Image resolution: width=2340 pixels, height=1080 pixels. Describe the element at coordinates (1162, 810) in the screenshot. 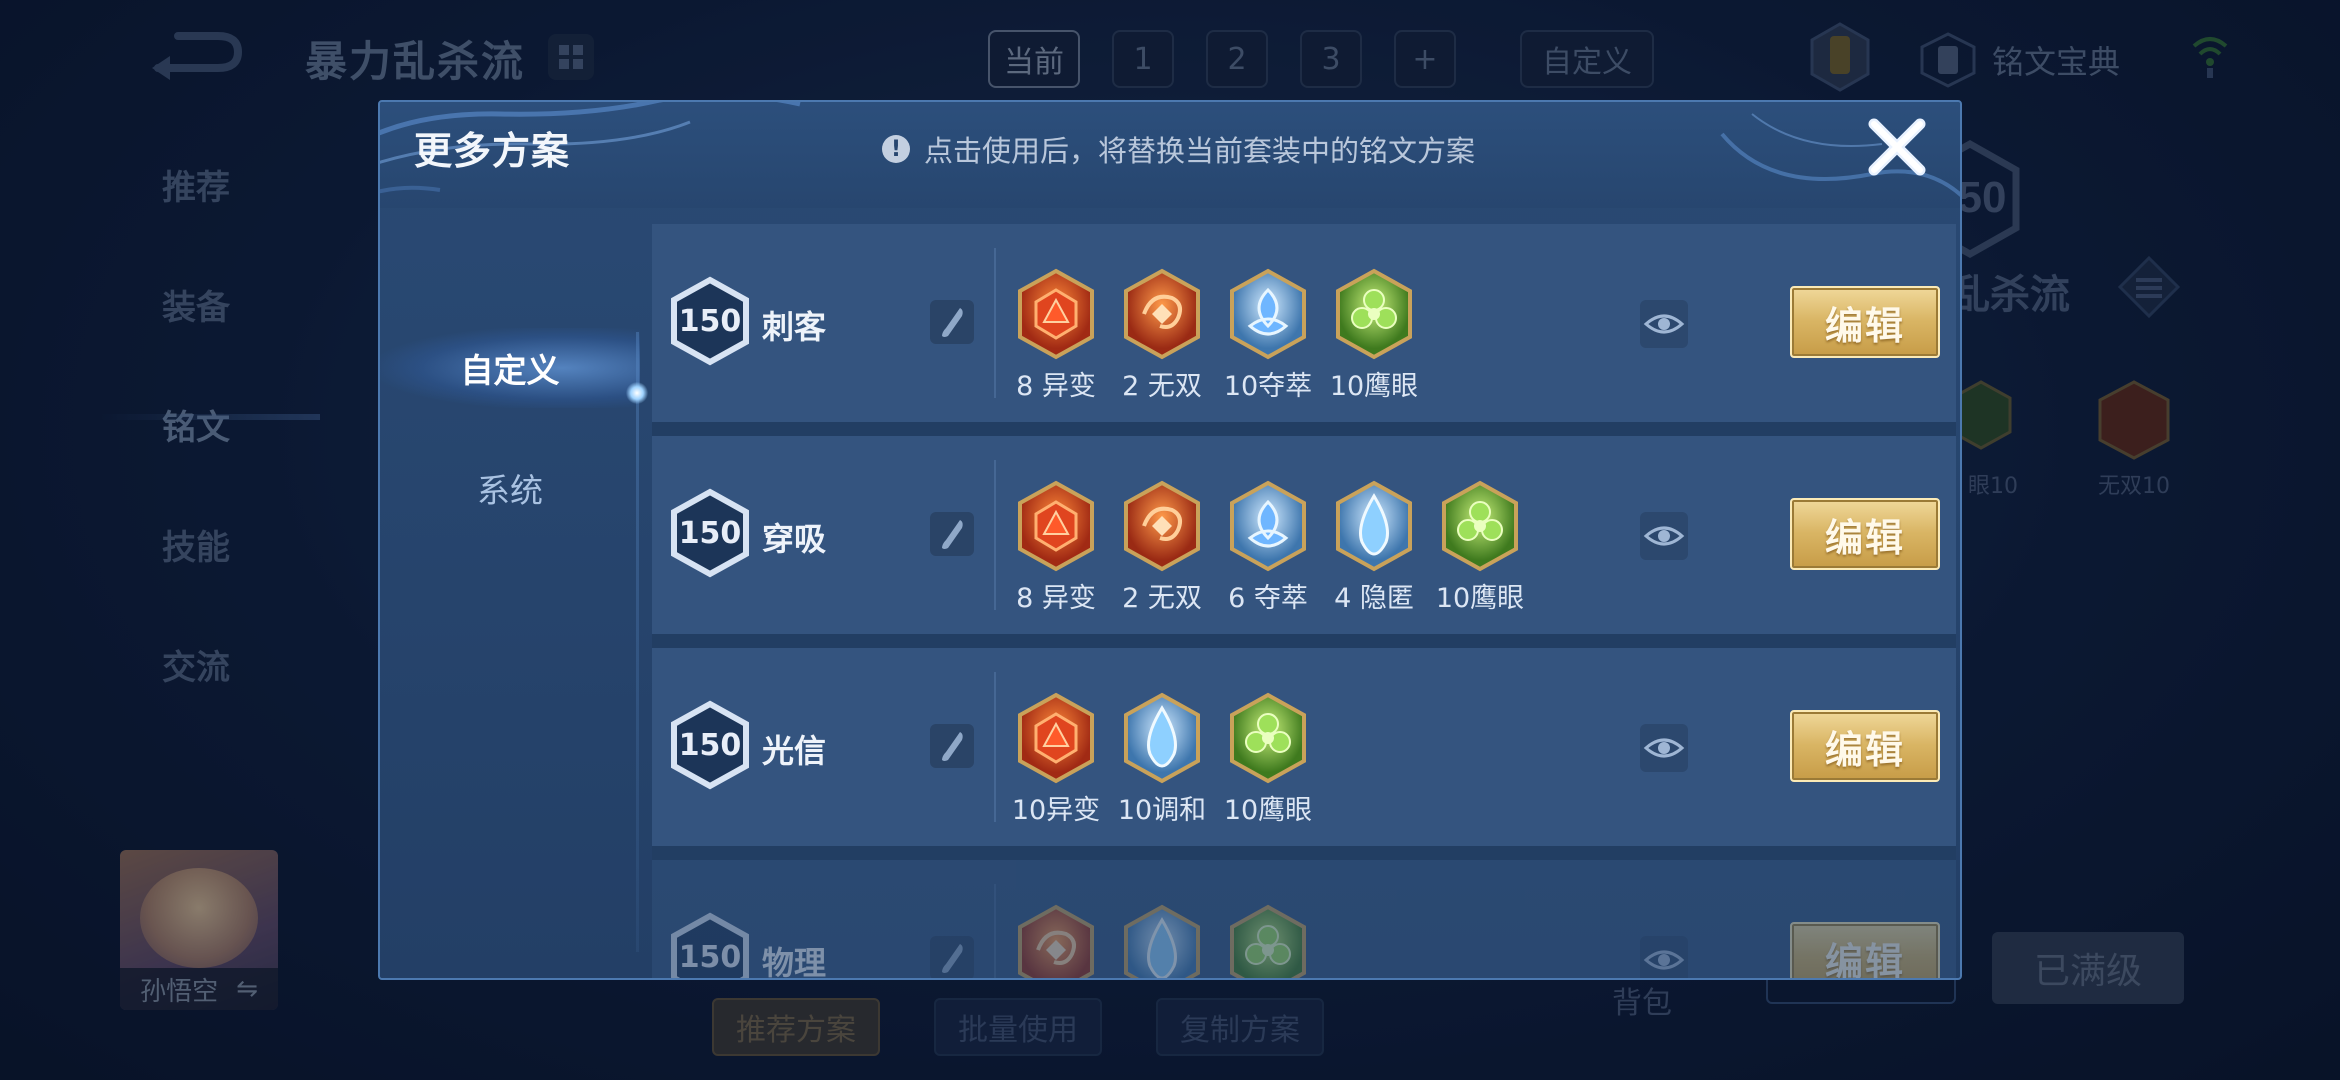

I see `gem-label: 10调和` at that location.